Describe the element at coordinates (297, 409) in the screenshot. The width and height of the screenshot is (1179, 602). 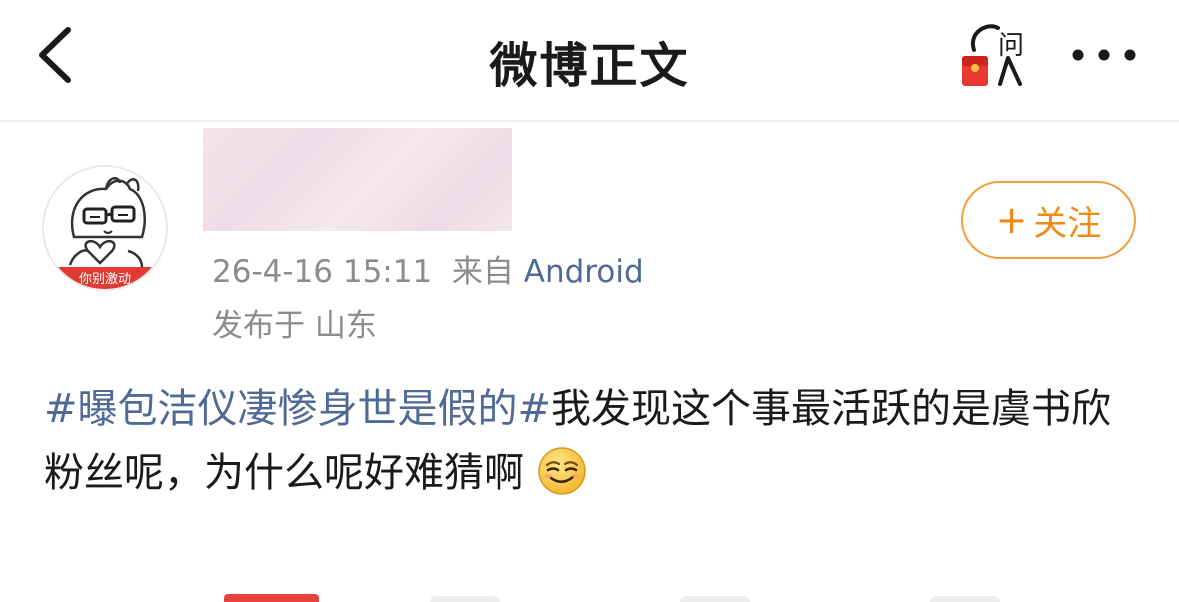
I see `hashtag-link: #曝包洁仪凄惨身世是假的#` at that location.